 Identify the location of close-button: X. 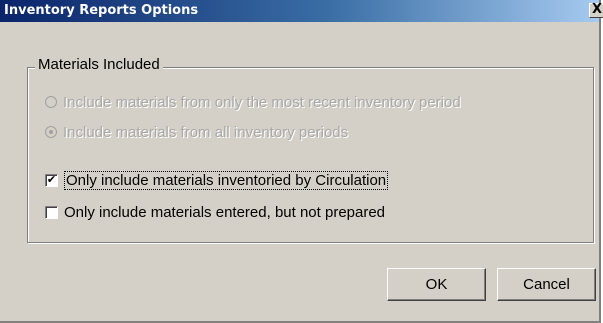
(596, 10).